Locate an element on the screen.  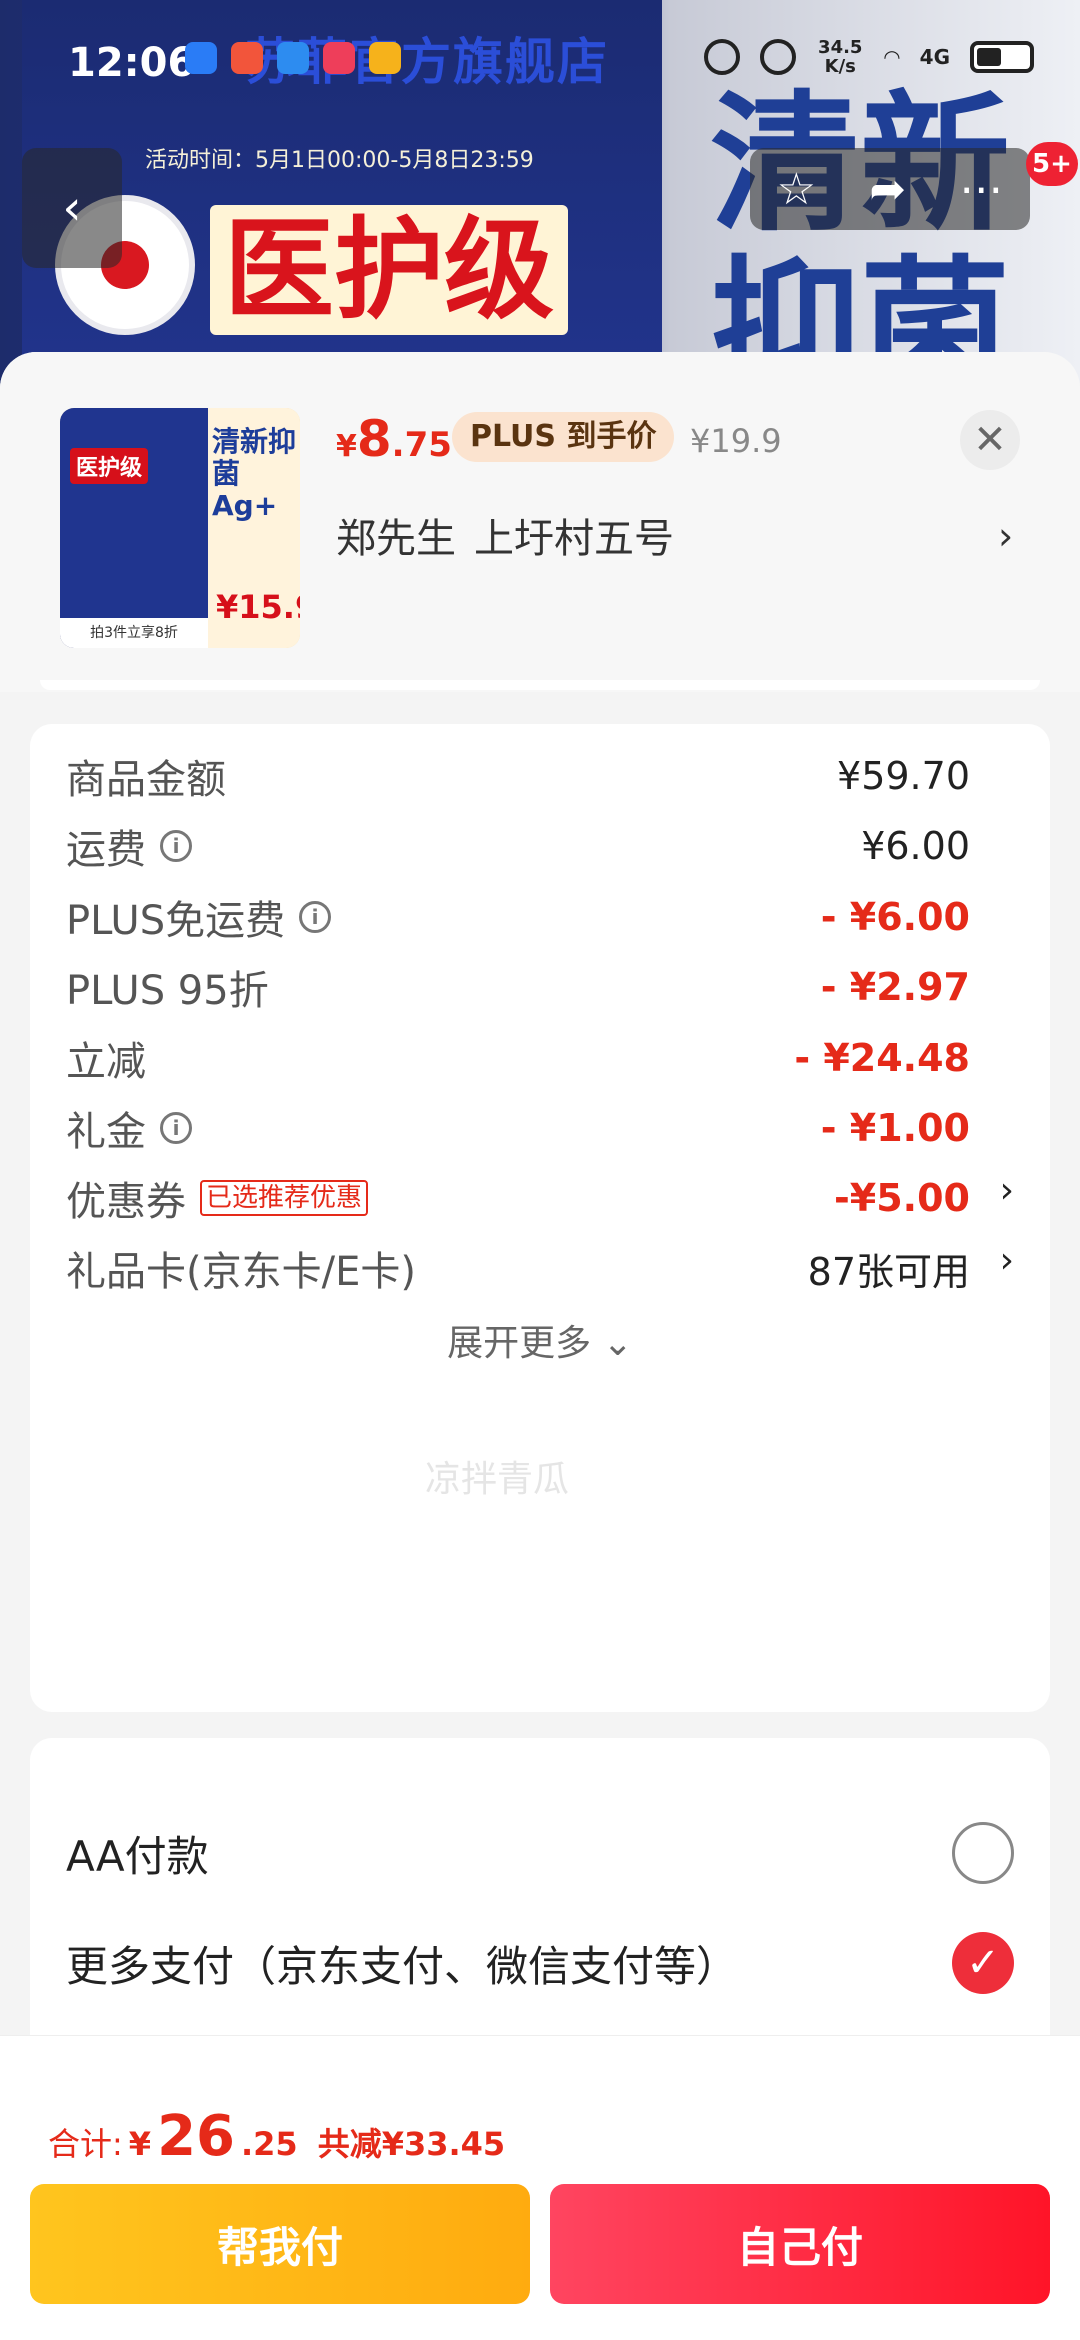
aa-payment-option: AA付款 is located at coordinates (540, 1853).